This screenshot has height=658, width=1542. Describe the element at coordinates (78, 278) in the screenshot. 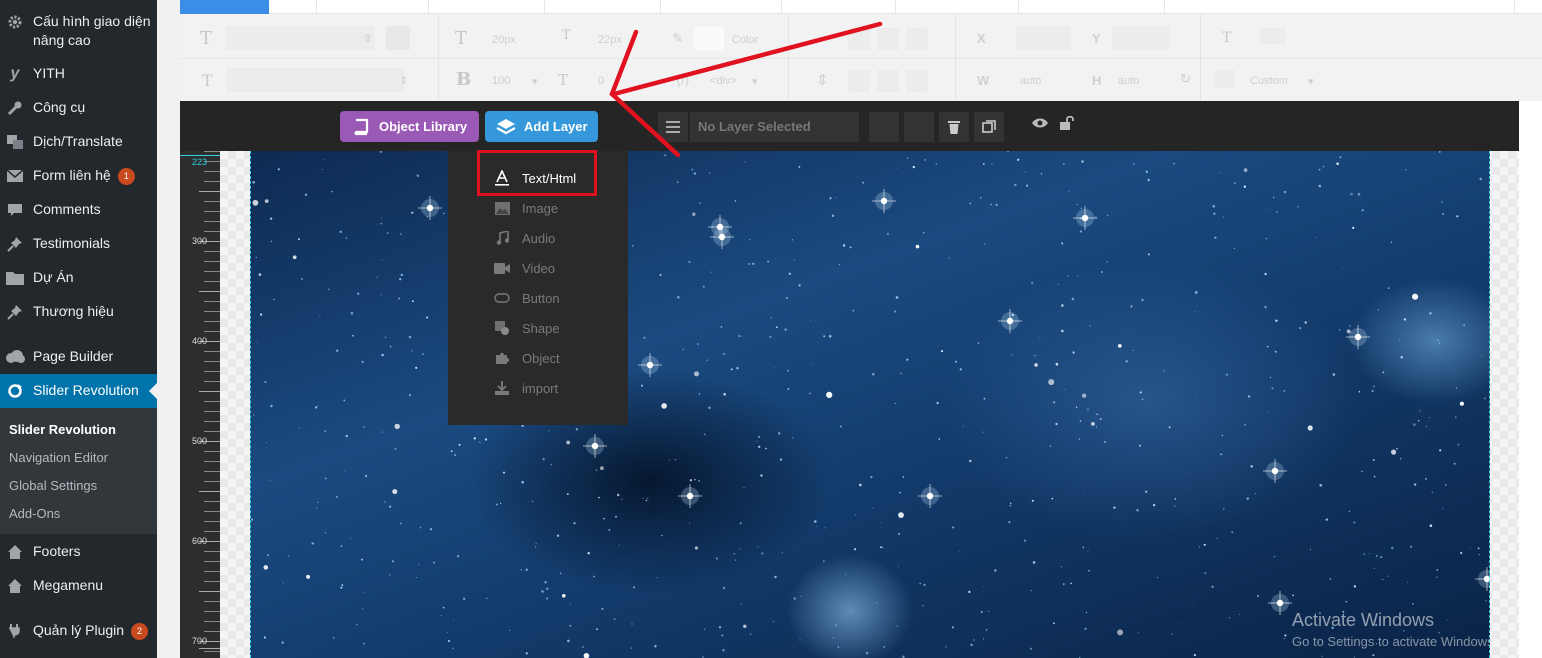

I see `sidebar-item-projects: Dự Án` at that location.